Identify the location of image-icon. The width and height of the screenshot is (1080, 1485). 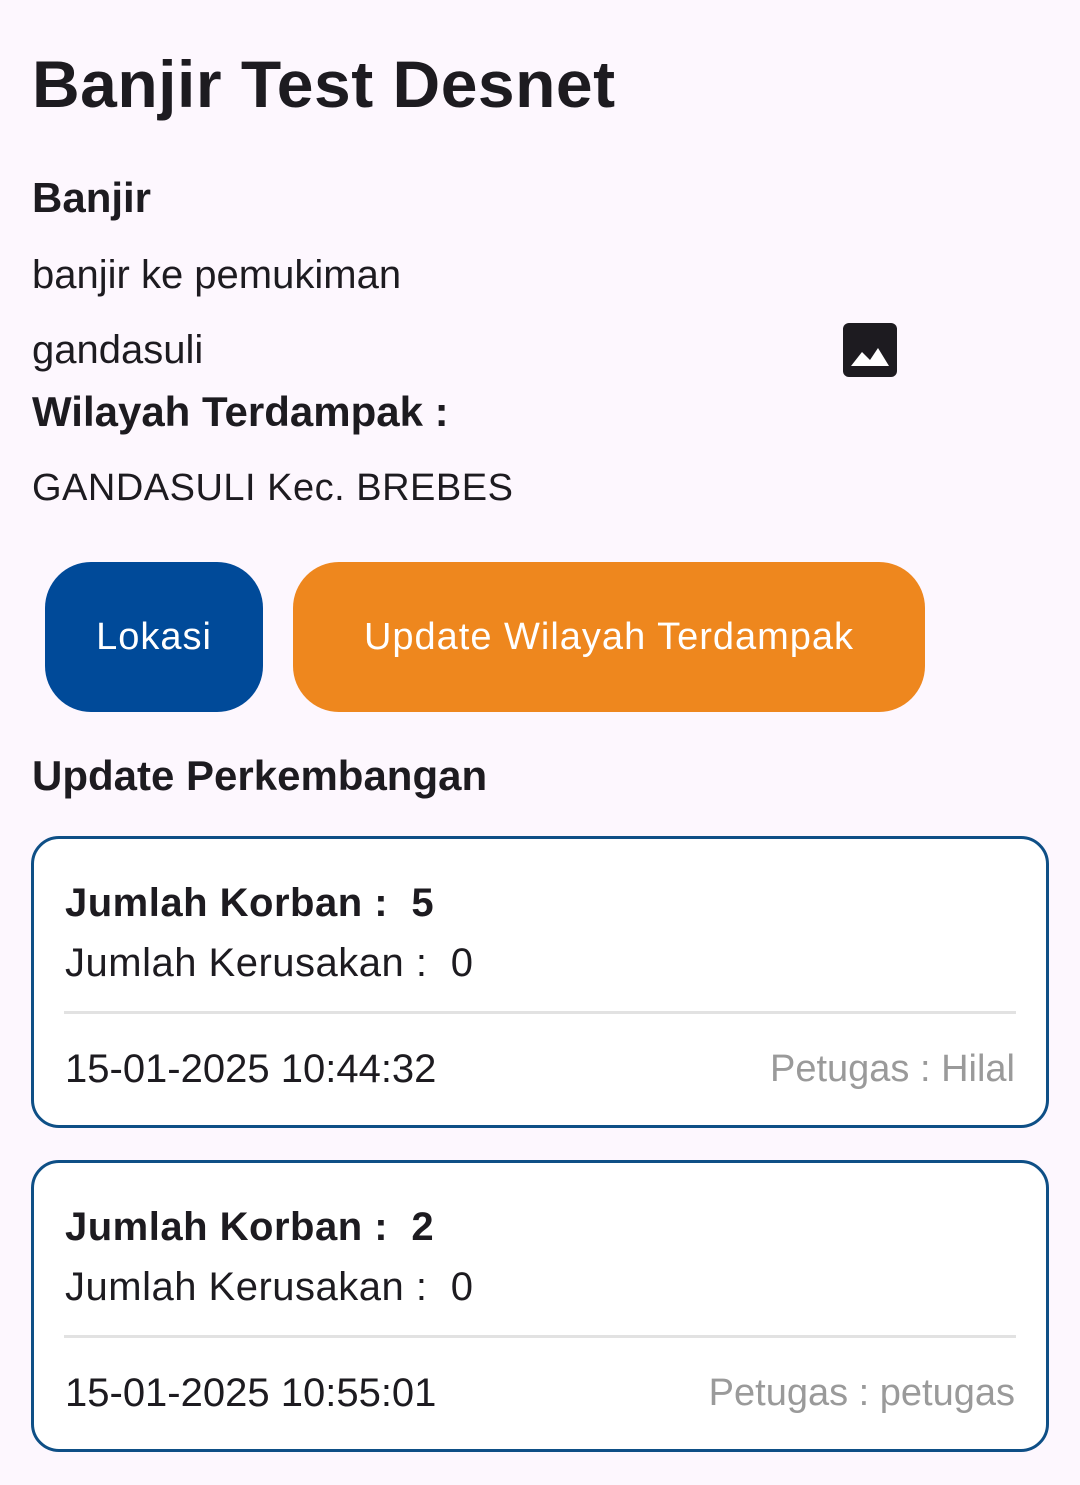
(870, 350).